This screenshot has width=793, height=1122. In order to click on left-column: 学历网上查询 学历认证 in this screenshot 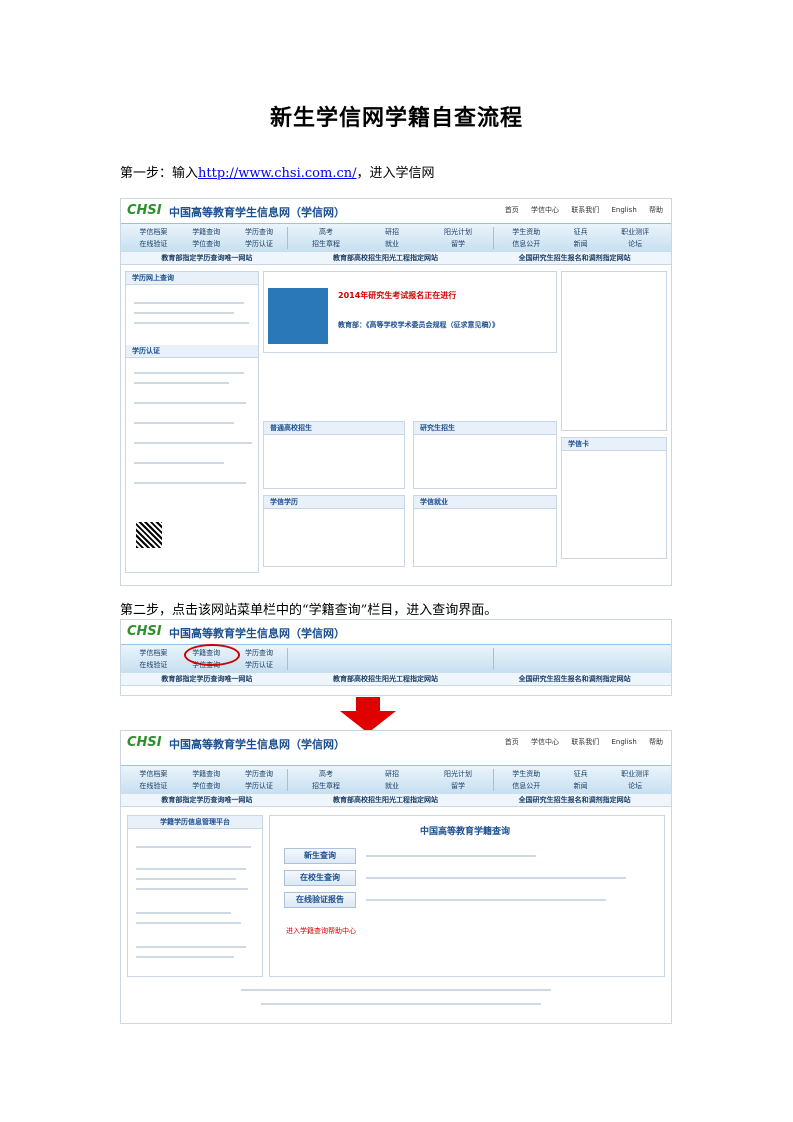, I will do `click(192, 422)`.